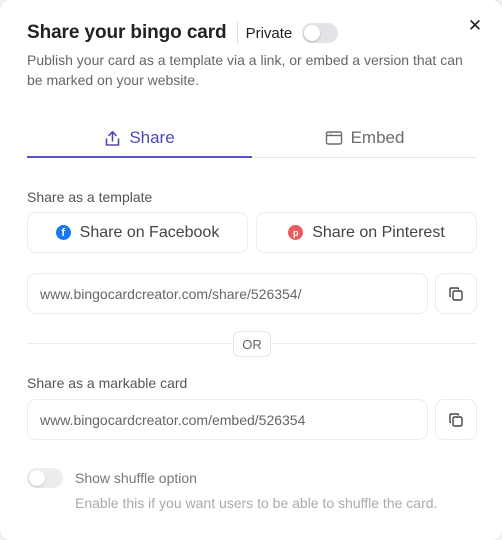  What do you see at coordinates (63, 232) in the screenshot?
I see `facebook-icon: f` at bounding box center [63, 232].